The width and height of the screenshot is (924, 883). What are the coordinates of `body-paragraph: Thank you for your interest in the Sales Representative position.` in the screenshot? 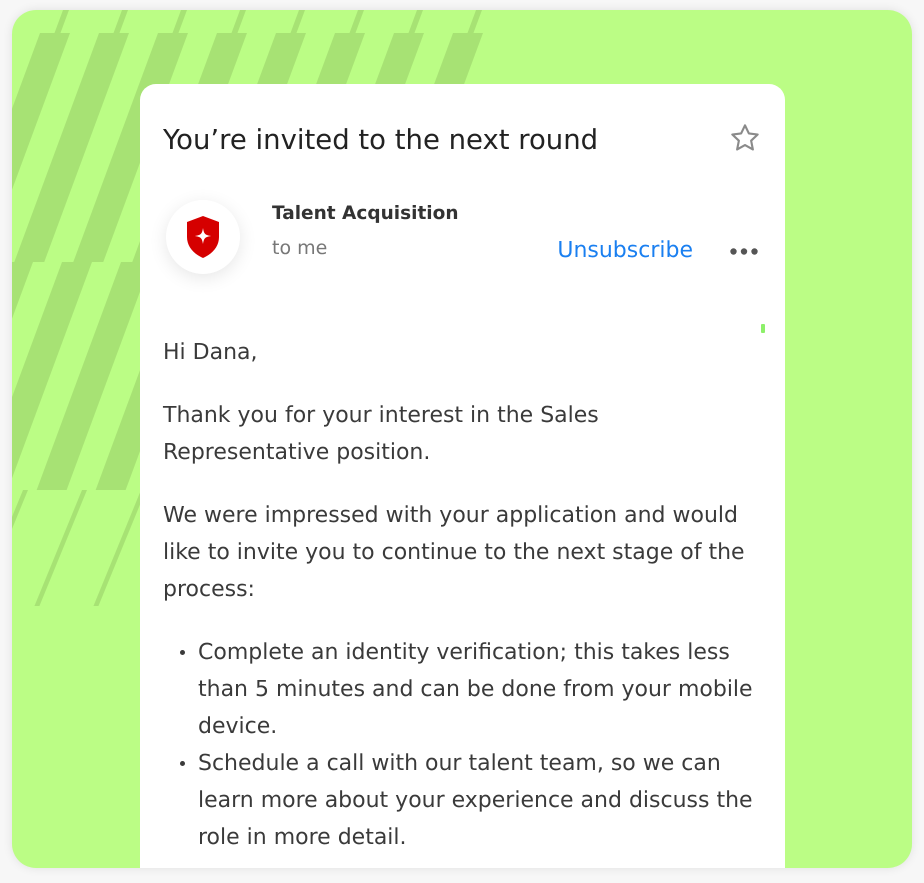 It's located at (381, 434).